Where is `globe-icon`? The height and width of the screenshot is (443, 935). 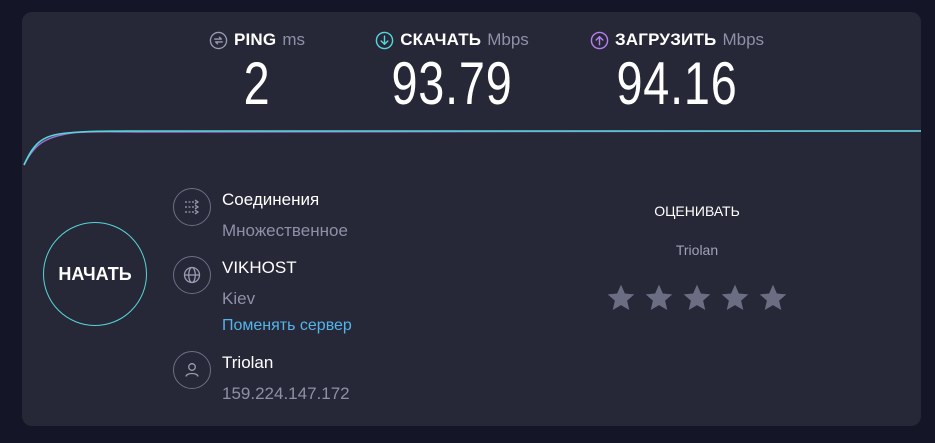
globe-icon is located at coordinates (192, 275).